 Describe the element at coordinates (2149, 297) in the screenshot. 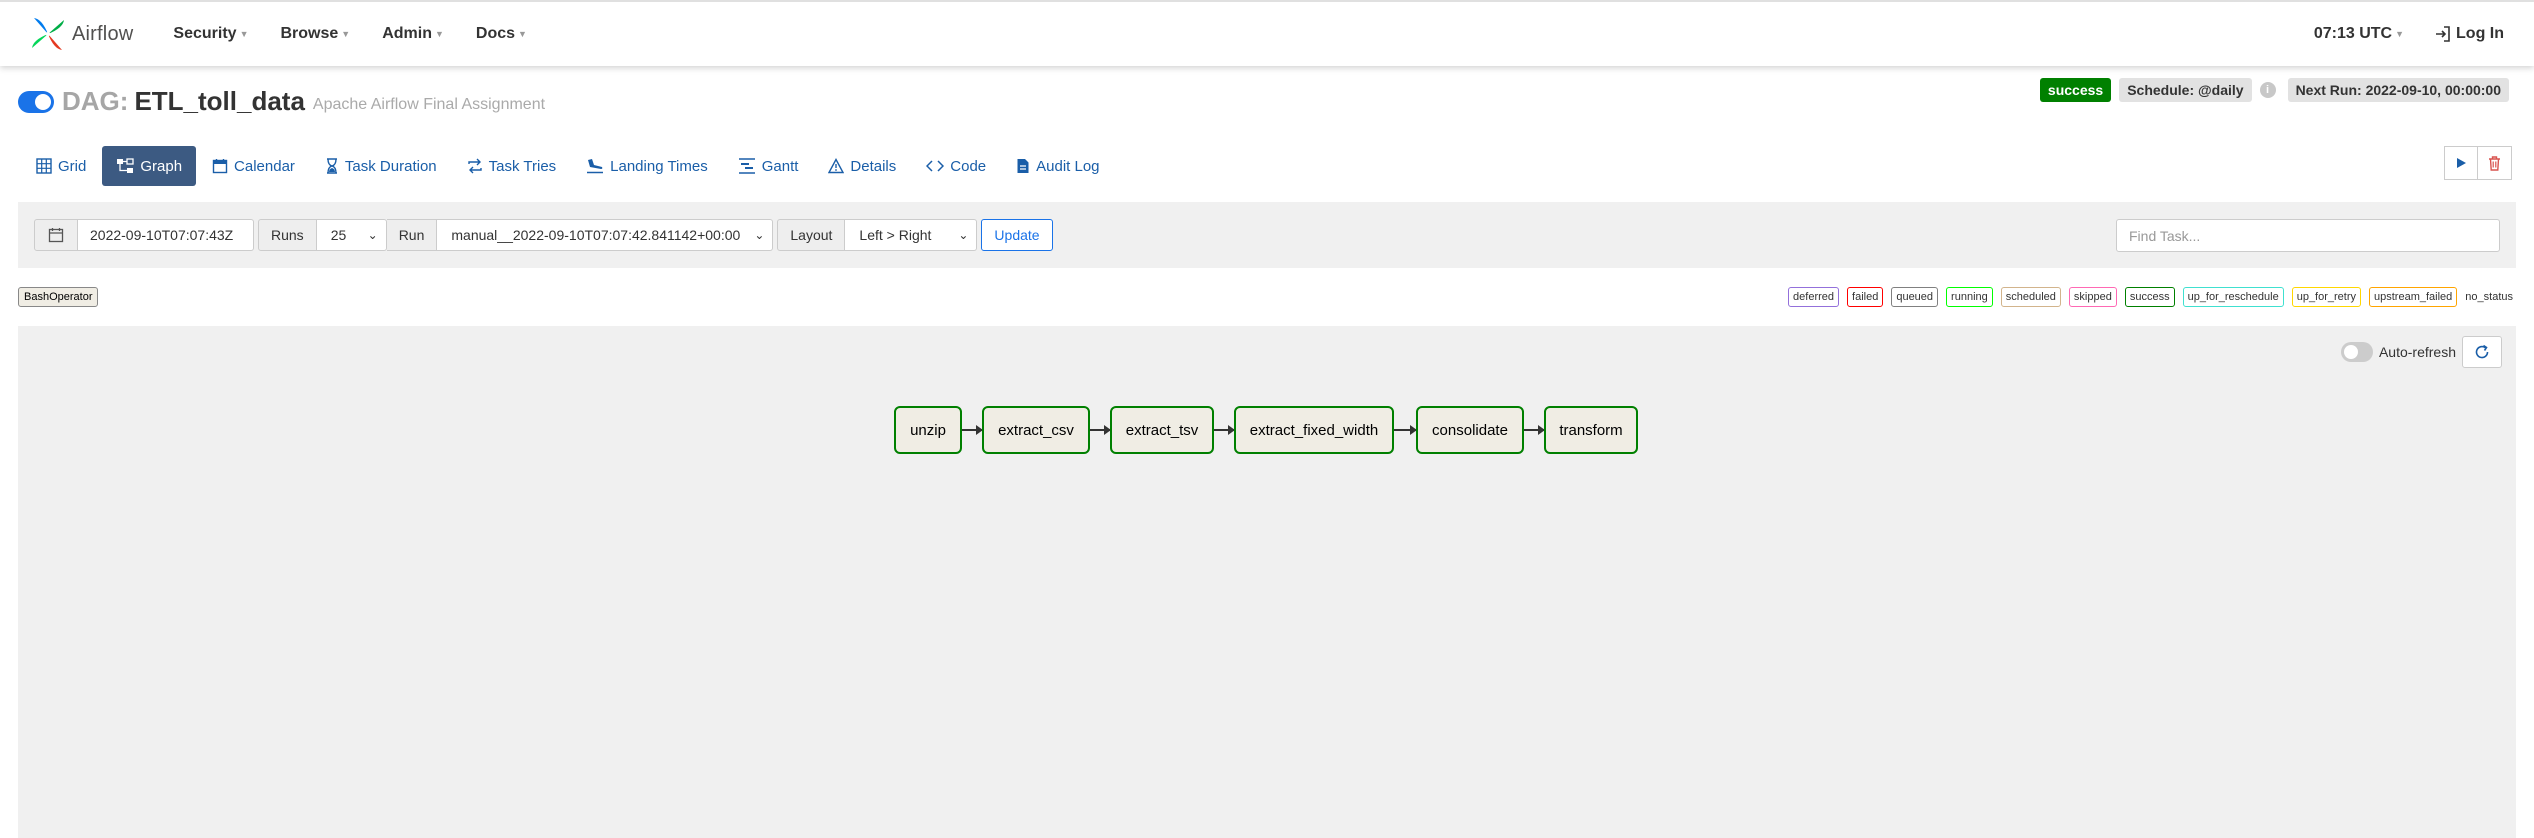

I see `state-chip-success: success` at that location.